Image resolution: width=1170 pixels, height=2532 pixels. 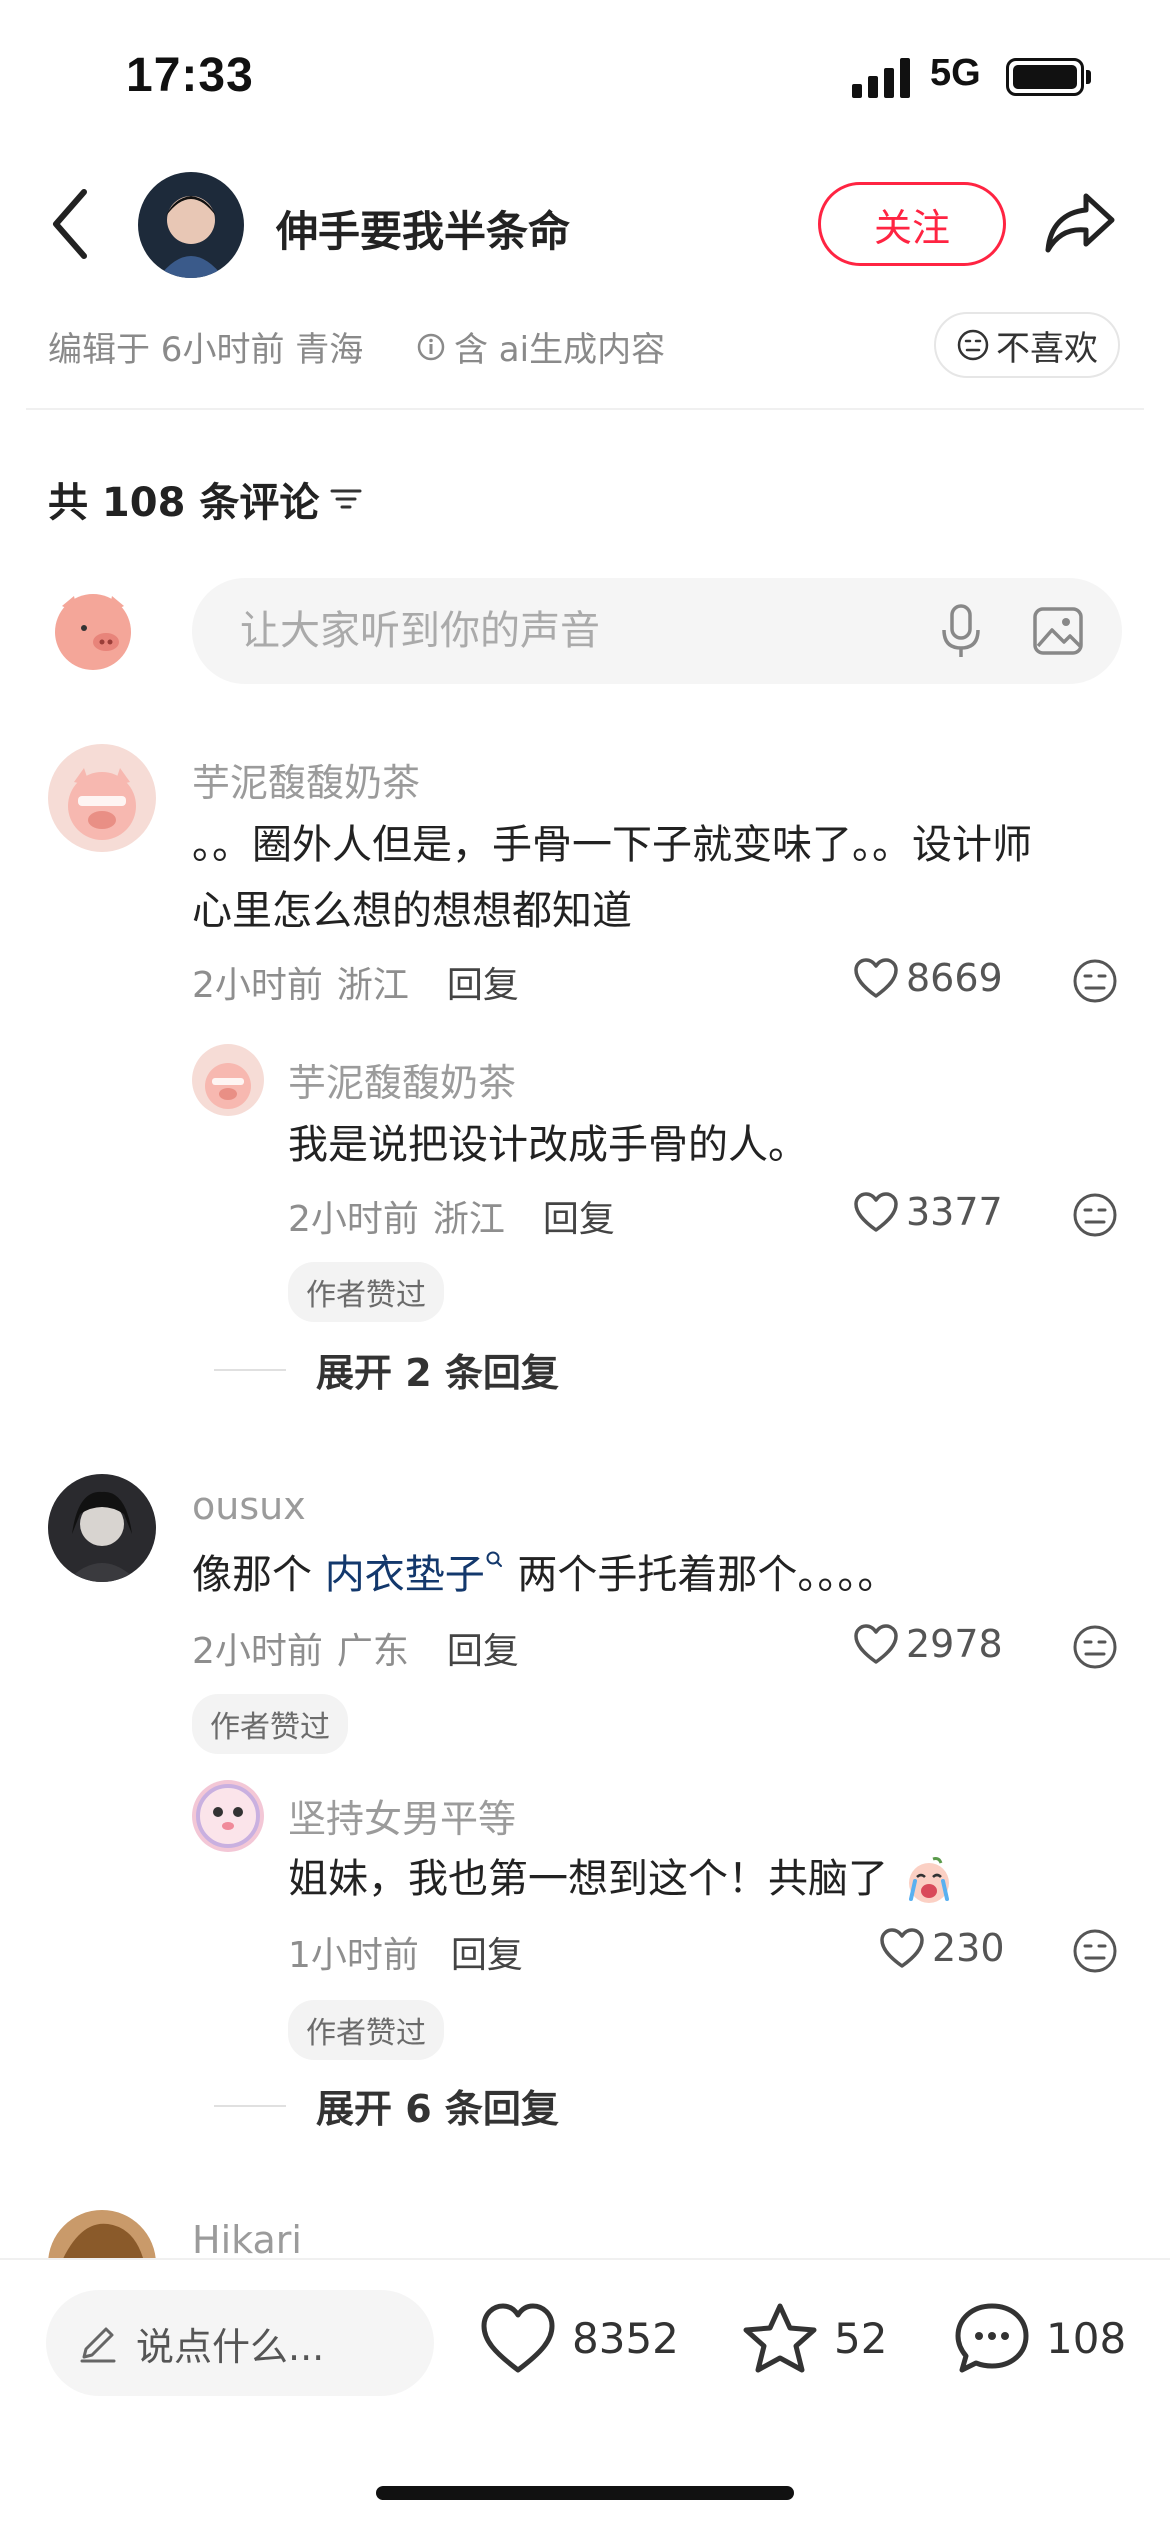 What do you see at coordinates (1039, 2338) in the screenshot?
I see `post-comment-button: 108` at bounding box center [1039, 2338].